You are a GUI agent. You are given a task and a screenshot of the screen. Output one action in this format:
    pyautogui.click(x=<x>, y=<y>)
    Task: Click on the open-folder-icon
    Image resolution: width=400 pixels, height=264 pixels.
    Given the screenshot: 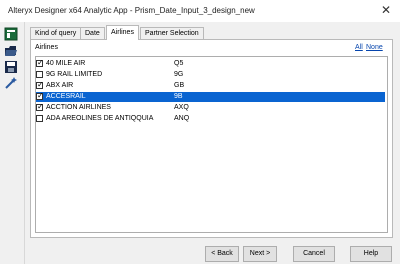 What is the action you would take?
    pyautogui.click(x=11, y=51)
    